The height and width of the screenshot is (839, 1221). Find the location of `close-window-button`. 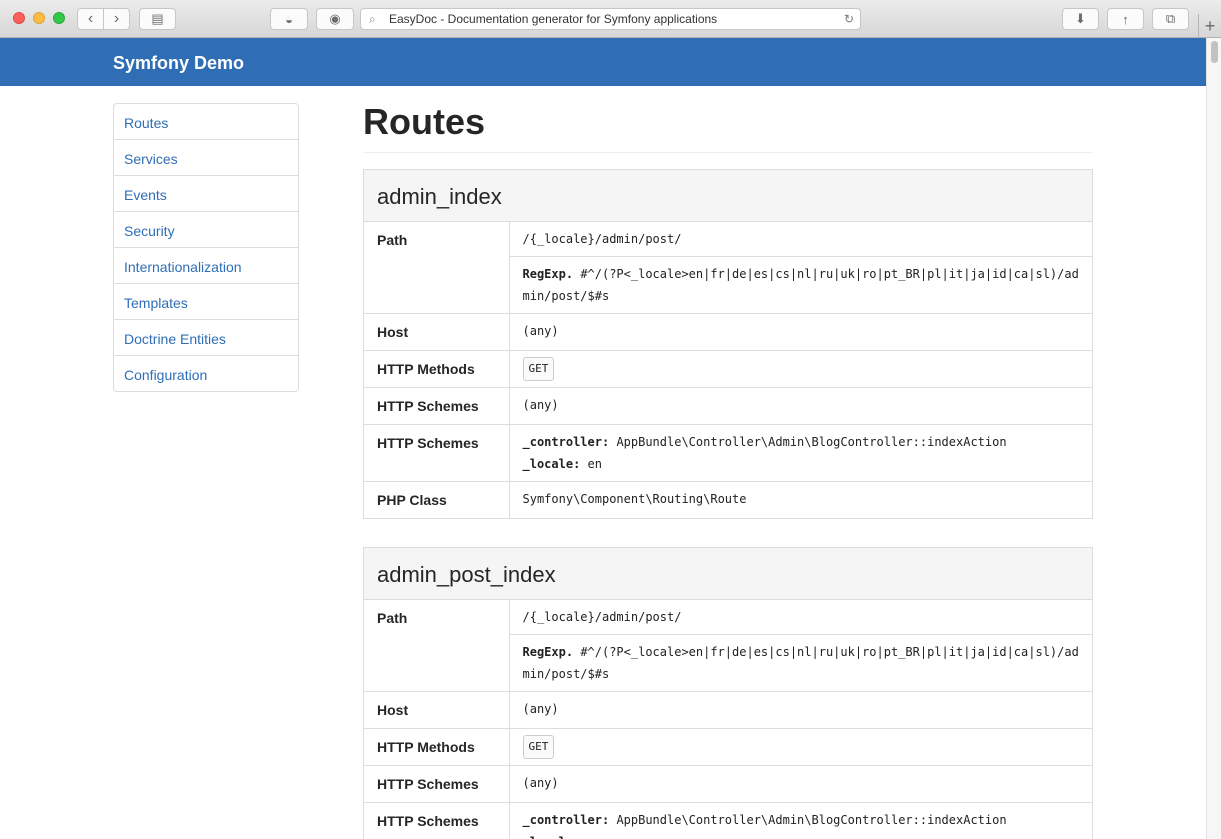

close-window-button is located at coordinates (19, 18).